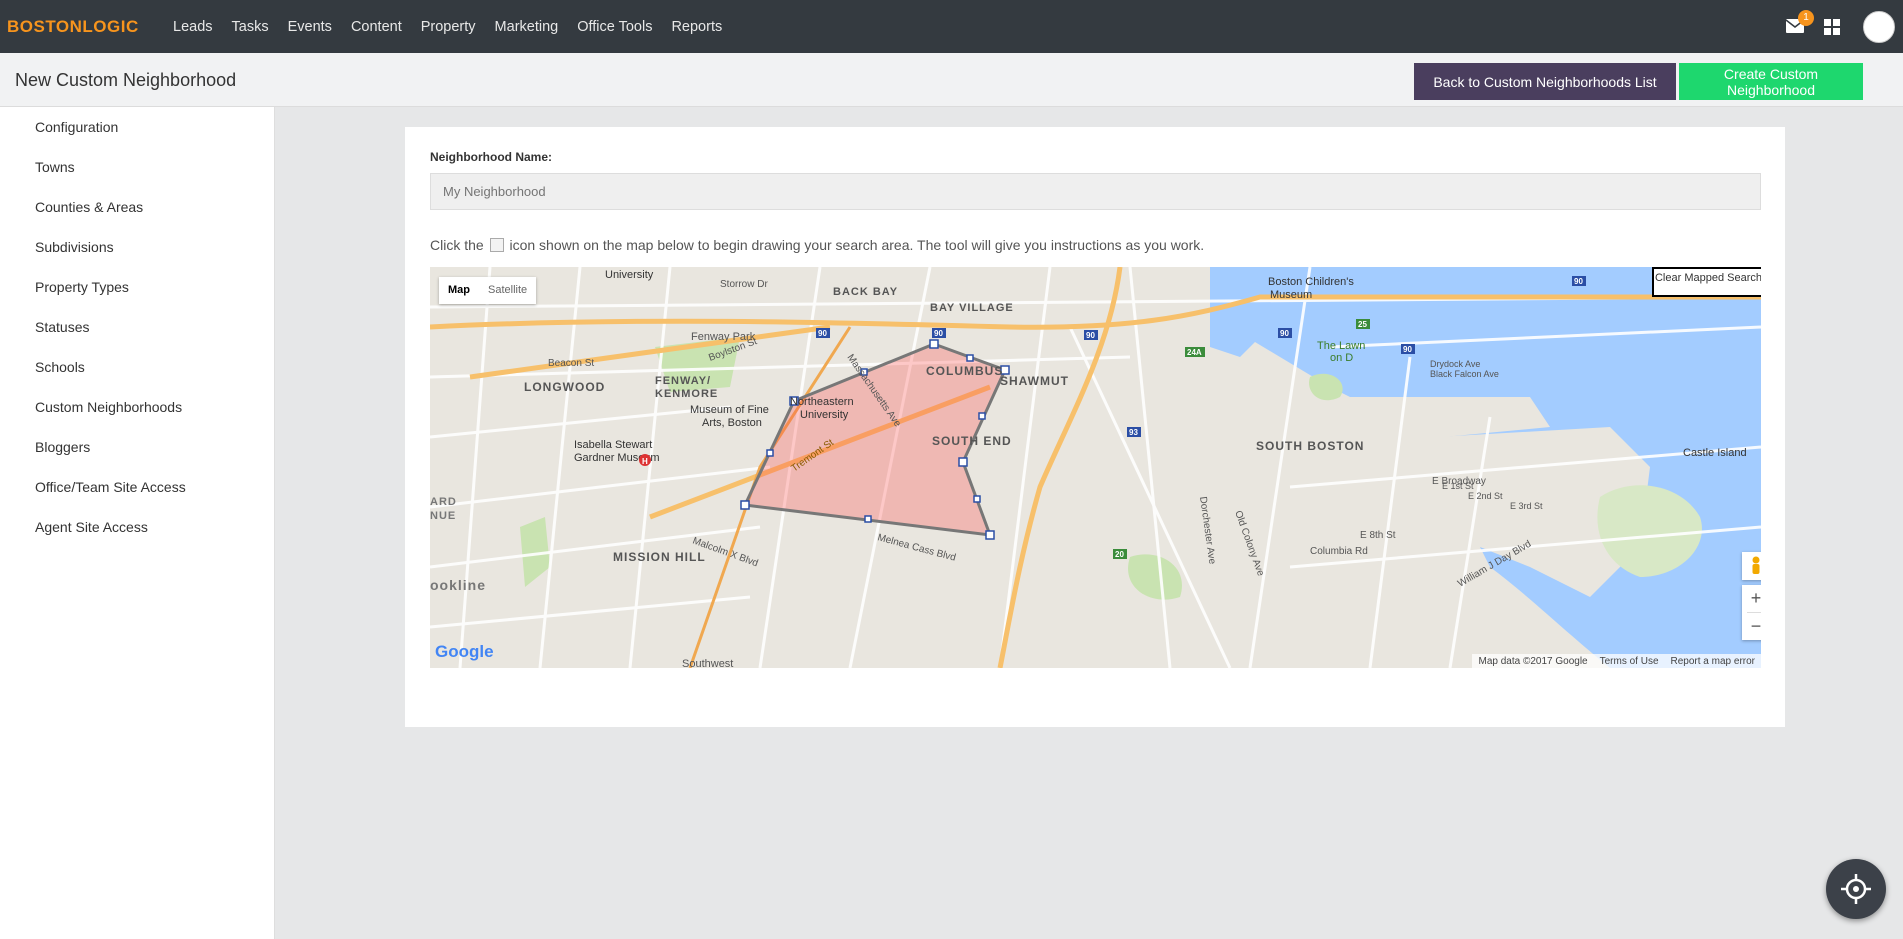 The height and width of the screenshot is (939, 1903). Describe the element at coordinates (137, 167) in the screenshot. I see `sidebar-item-towns: Towns` at that location.